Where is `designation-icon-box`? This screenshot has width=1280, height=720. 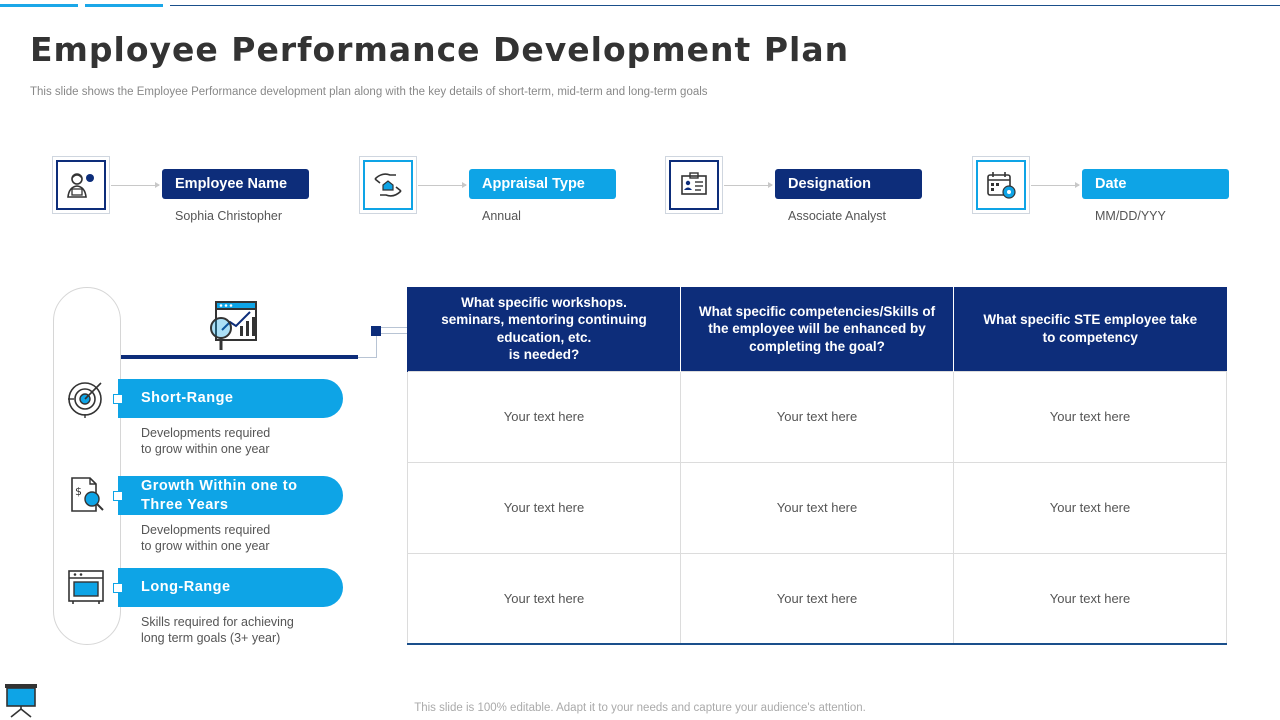
designation-icon-box is located at coordinates (694, 185).